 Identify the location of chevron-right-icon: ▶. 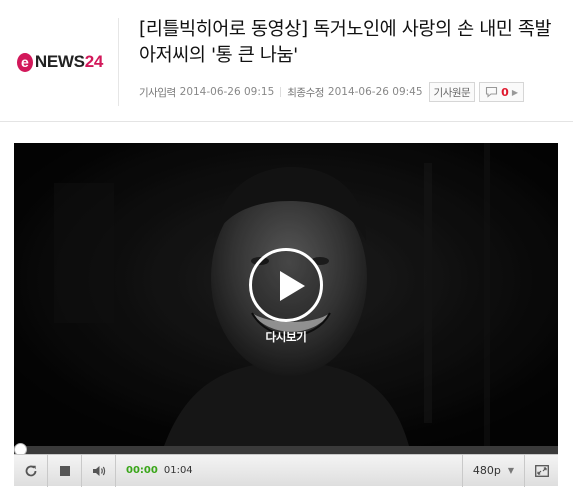
(514, 92).